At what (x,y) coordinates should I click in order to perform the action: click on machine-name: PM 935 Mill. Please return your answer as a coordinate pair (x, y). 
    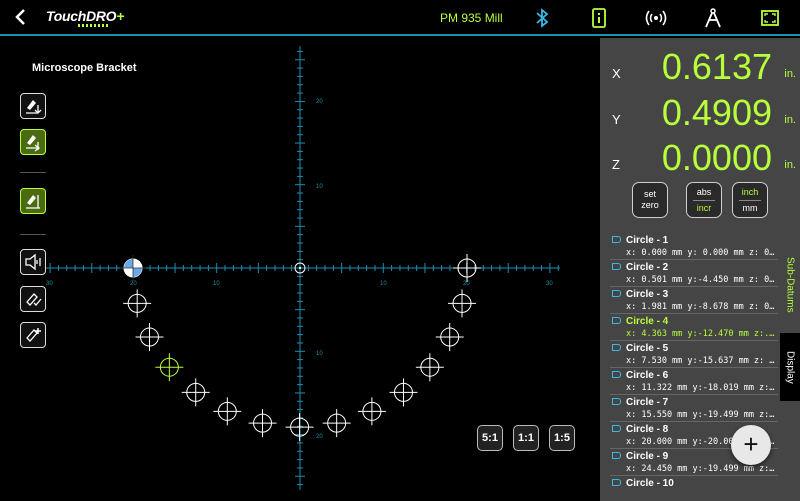
    Looking at the image, I should click on (471, 18).